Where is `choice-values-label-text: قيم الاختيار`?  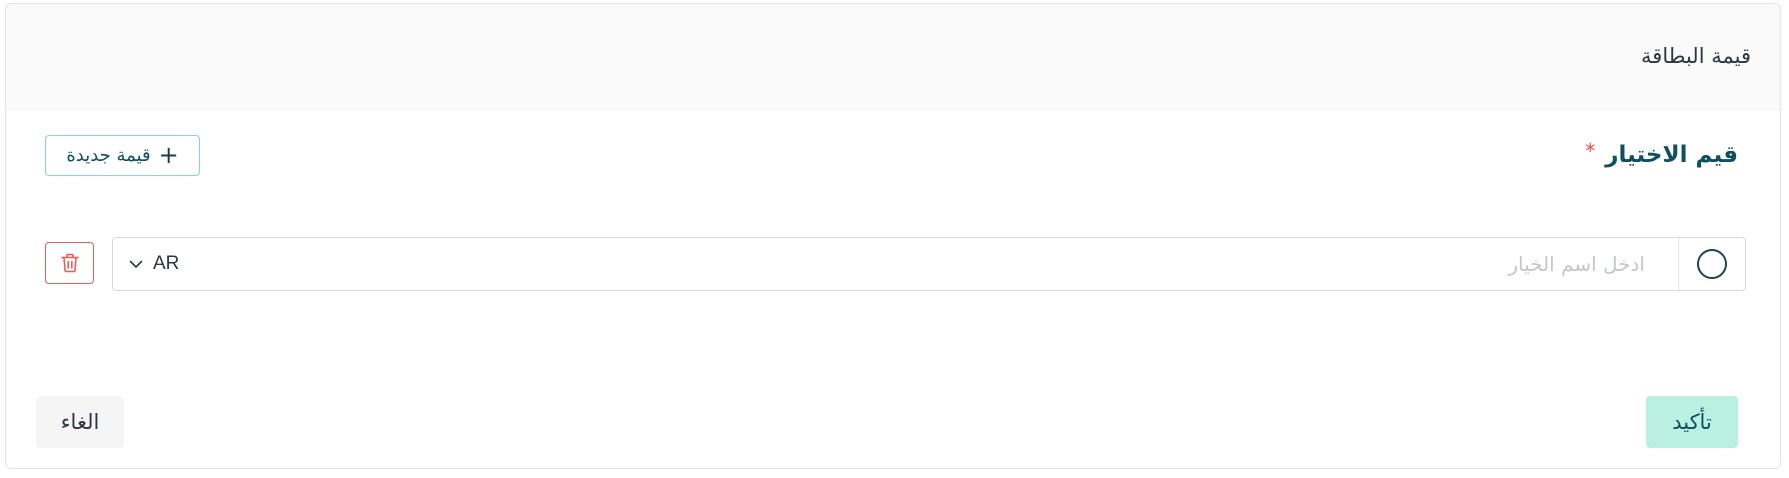 choice-values-label-text: قيم الاختيار is located at coordinates (1671, 155).